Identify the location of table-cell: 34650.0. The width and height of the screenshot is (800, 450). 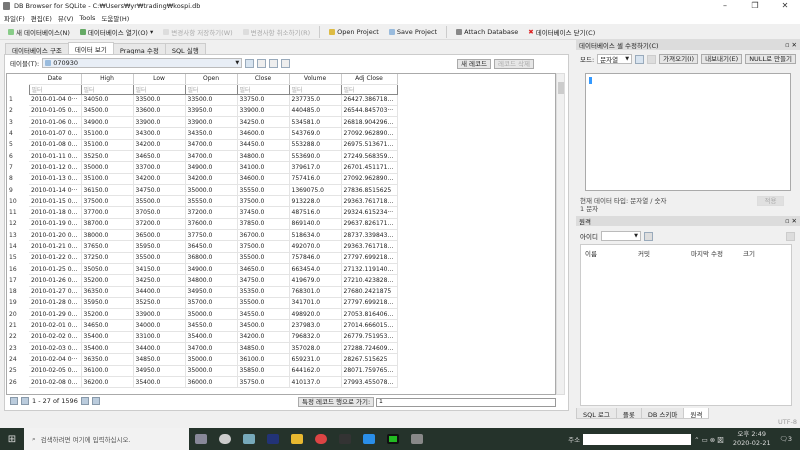
(107, 325).